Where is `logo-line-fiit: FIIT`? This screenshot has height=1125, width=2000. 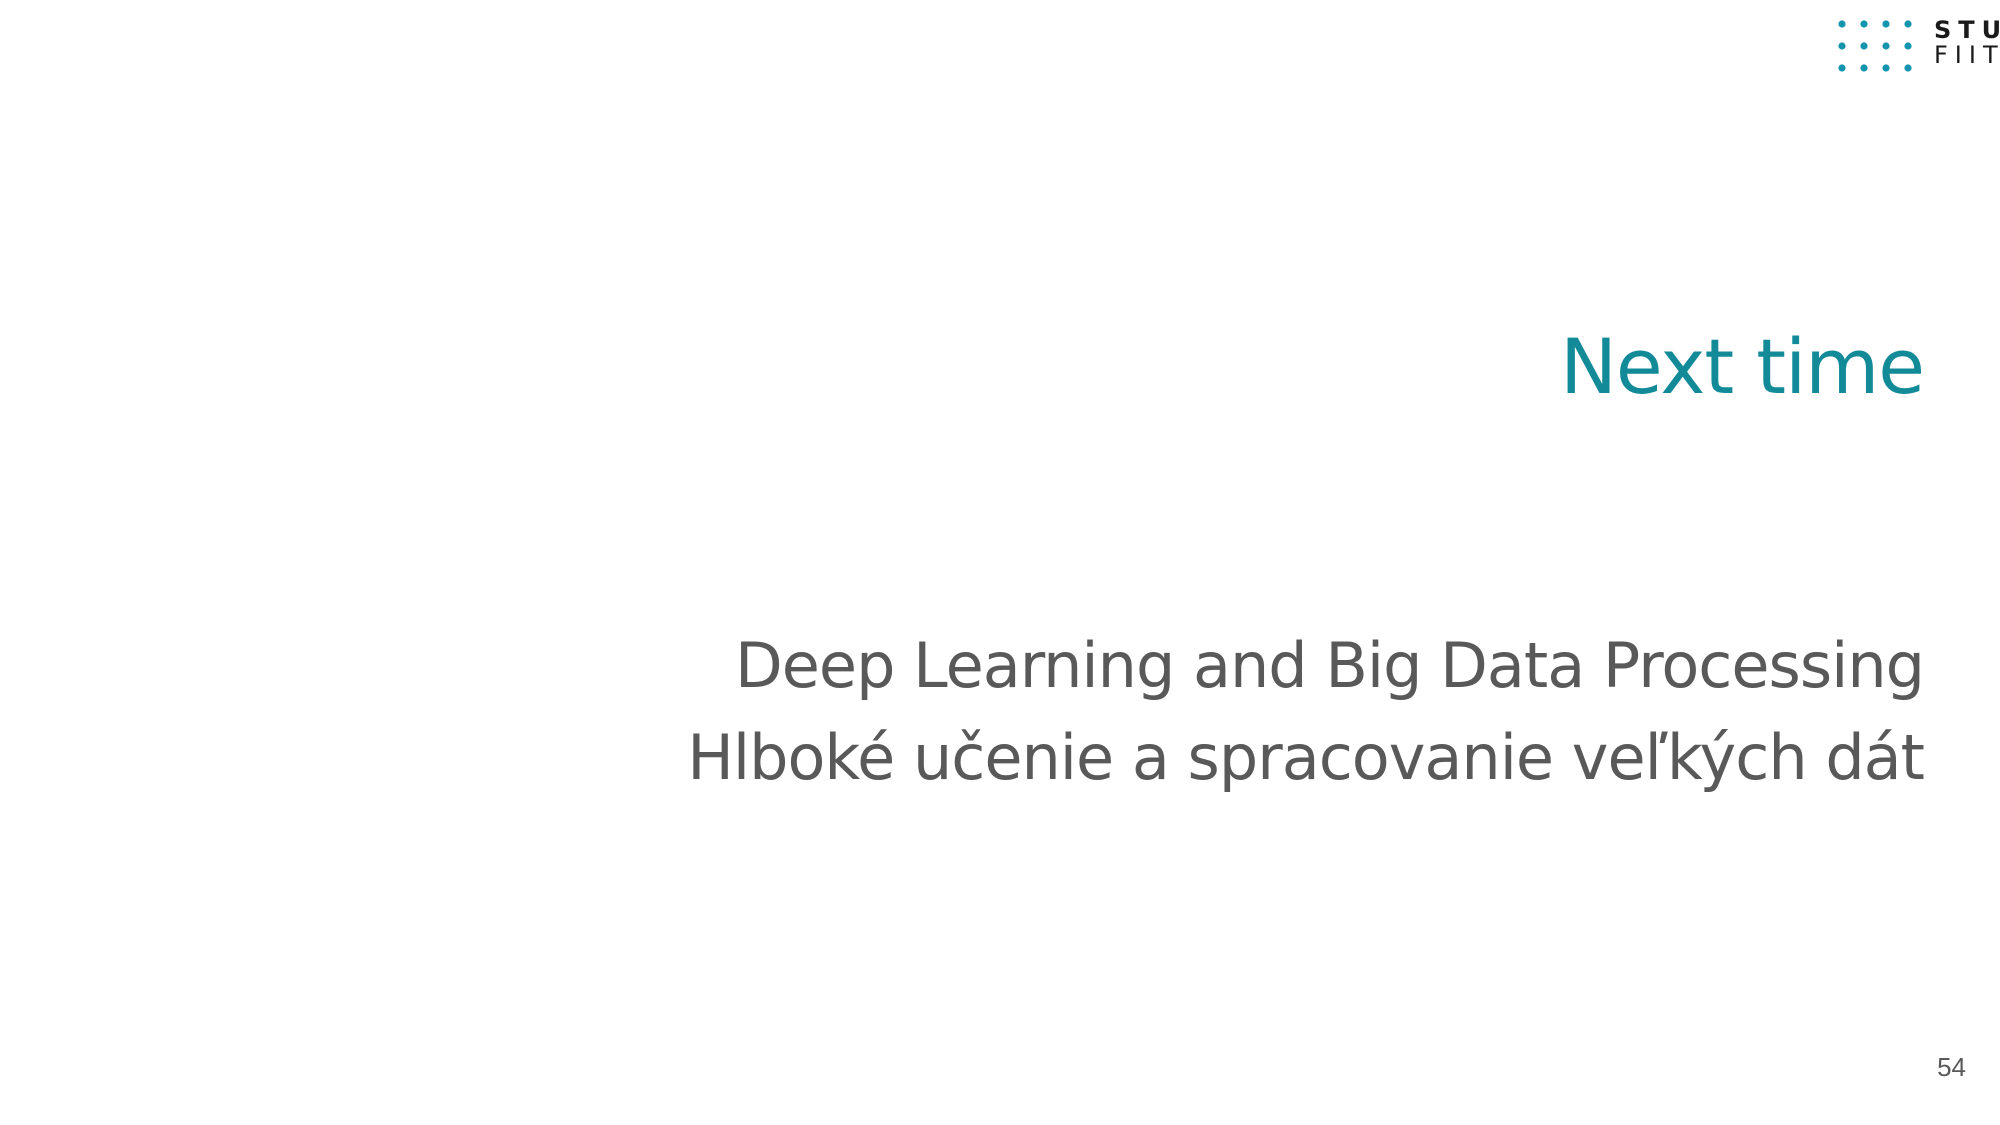
logo-line-fiit: FIIT is located at coordinates (1967, 55).